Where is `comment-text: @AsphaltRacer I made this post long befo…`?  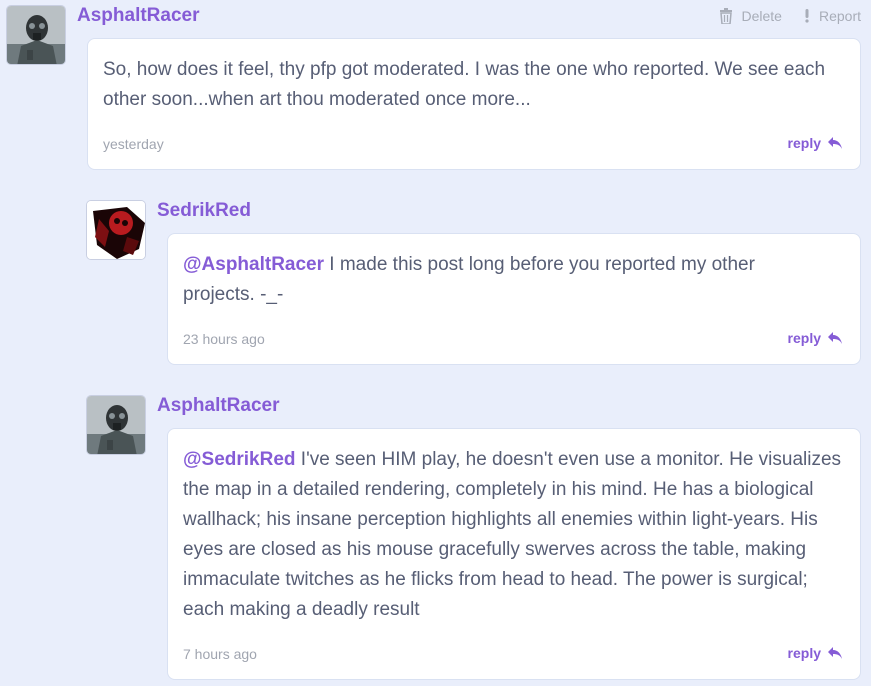
comment-text: @AsphaltRacer I made this post long befo… is located at coordinates (503, 280).